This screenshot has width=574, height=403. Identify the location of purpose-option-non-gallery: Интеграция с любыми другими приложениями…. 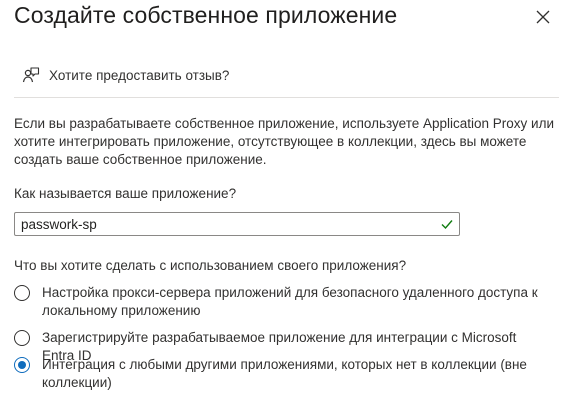
(278, 374).